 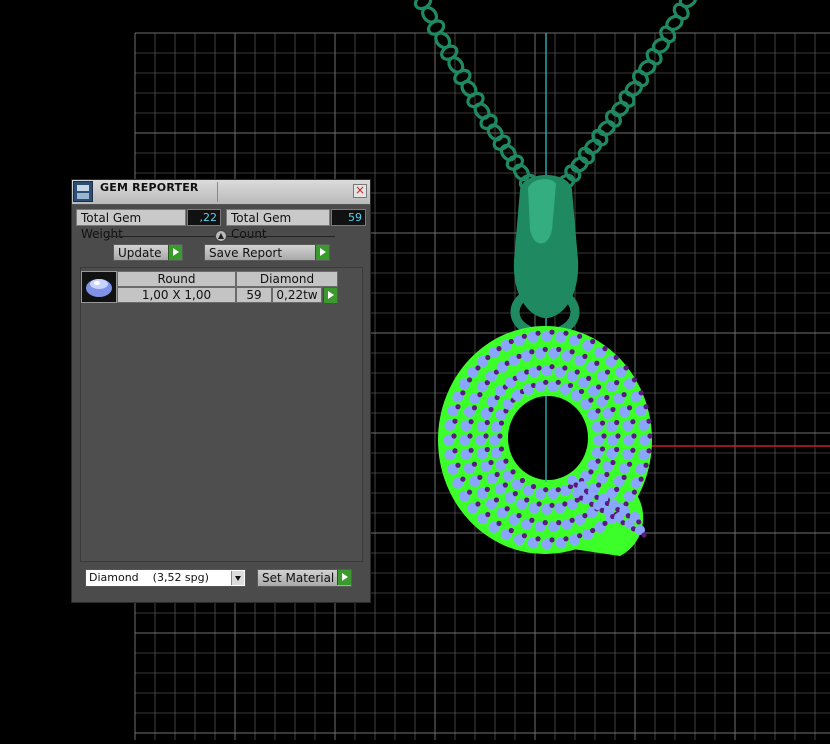 I want to click on update-button: Update, so click(x=148, y=252).